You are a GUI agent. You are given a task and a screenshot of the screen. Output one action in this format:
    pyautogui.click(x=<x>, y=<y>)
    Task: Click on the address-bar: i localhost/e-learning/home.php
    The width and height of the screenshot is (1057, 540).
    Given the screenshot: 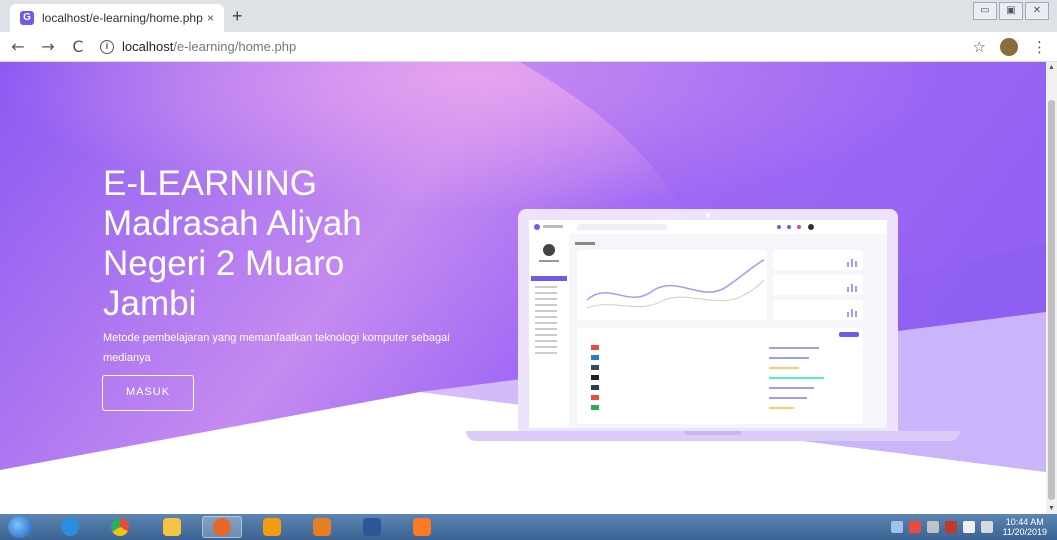 What is the action you would take?
    pyautogui.click(x=198, y=46)
    